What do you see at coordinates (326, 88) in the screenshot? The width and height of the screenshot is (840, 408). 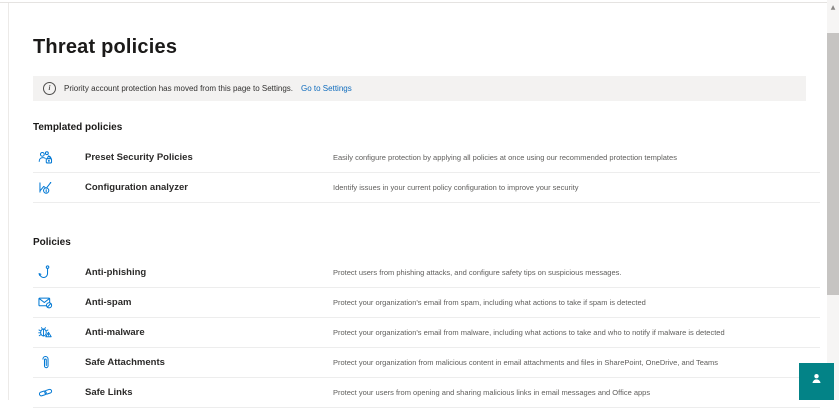 I see `go-to-settings-link: Go to Settings` at bounding box center [326, 88].